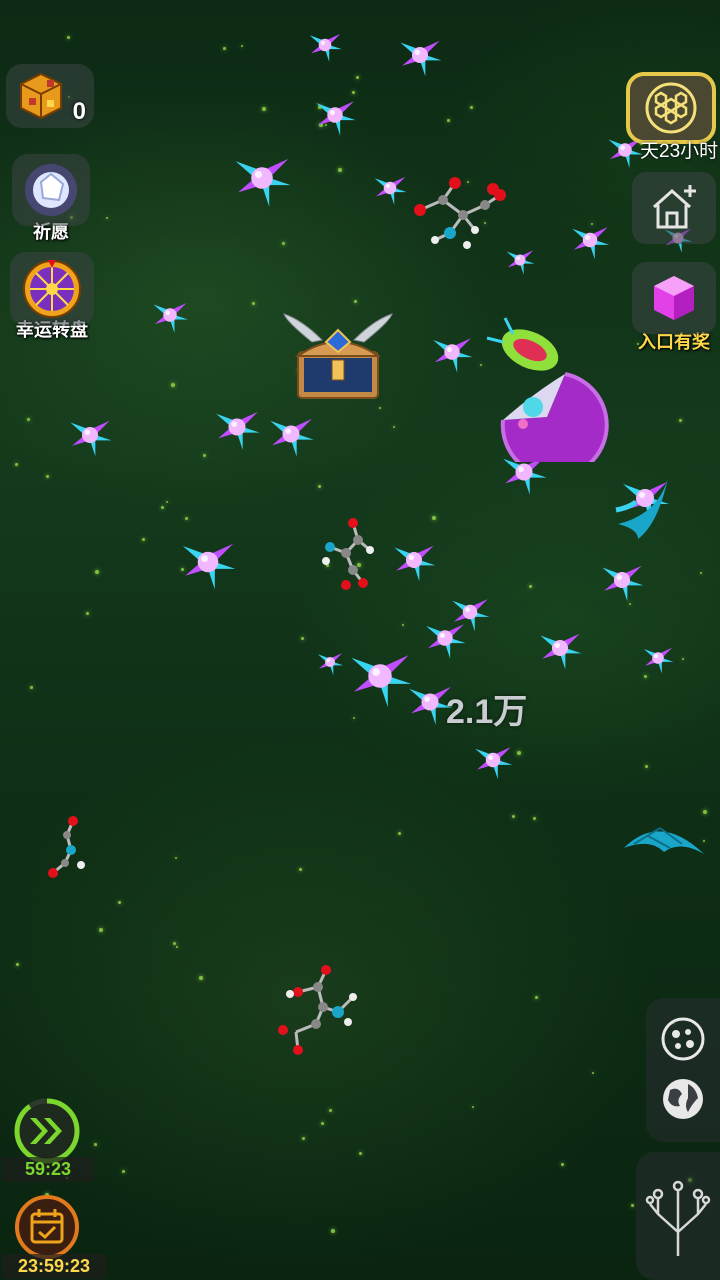 The width and height of the screenshot is (720, 1280). I want to click on speed-boost-ring, so click(47, 1131).